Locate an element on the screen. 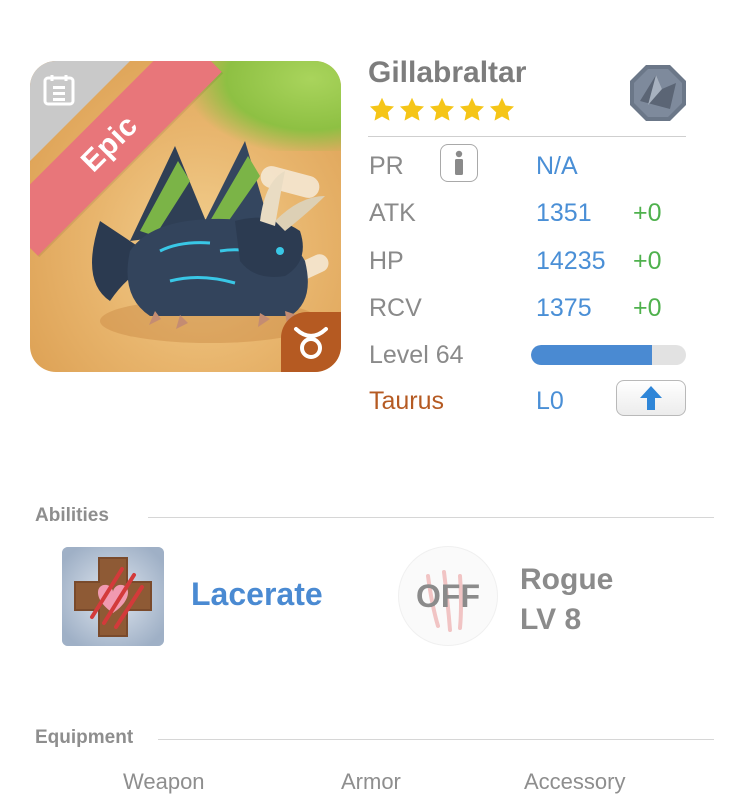 This screenshot has width=742, height=800. pr-value: N/A is located at coordinates (557, 166).